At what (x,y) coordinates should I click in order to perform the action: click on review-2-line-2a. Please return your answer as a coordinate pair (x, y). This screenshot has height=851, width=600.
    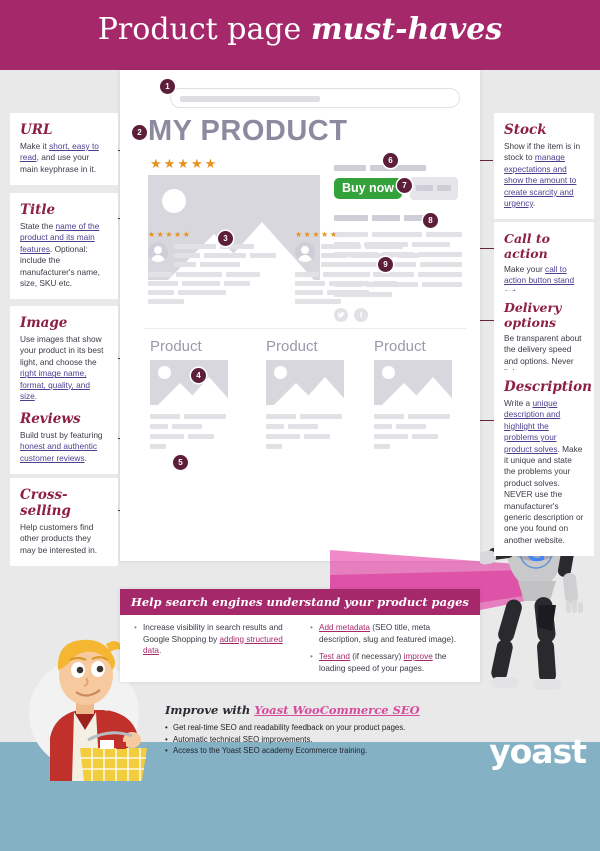
    Looking at the image, I should click on (334, 255).